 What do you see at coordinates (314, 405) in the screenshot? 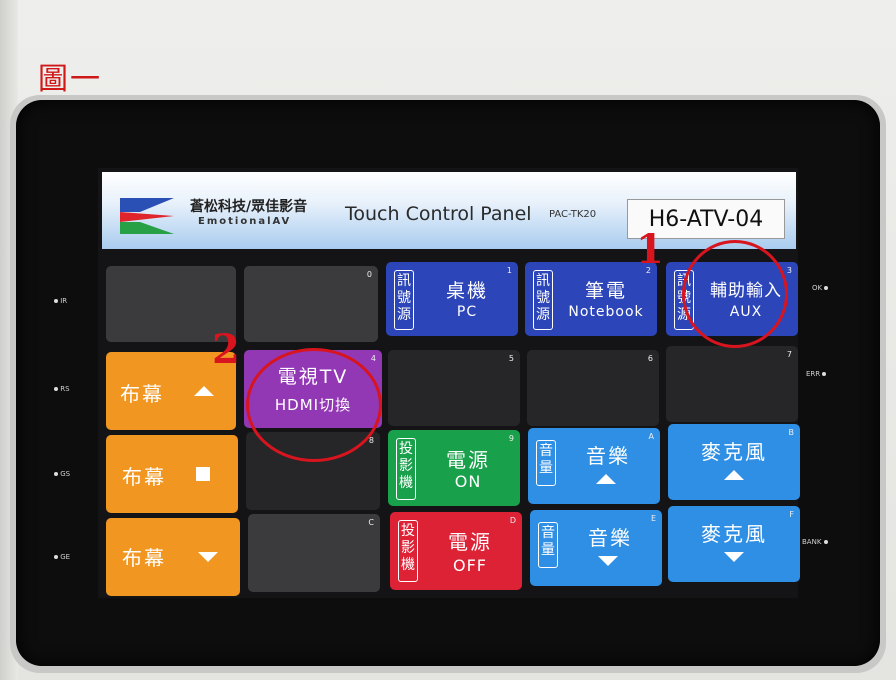
I see `annotation-circle-tv` at bounding box center [314, 405].